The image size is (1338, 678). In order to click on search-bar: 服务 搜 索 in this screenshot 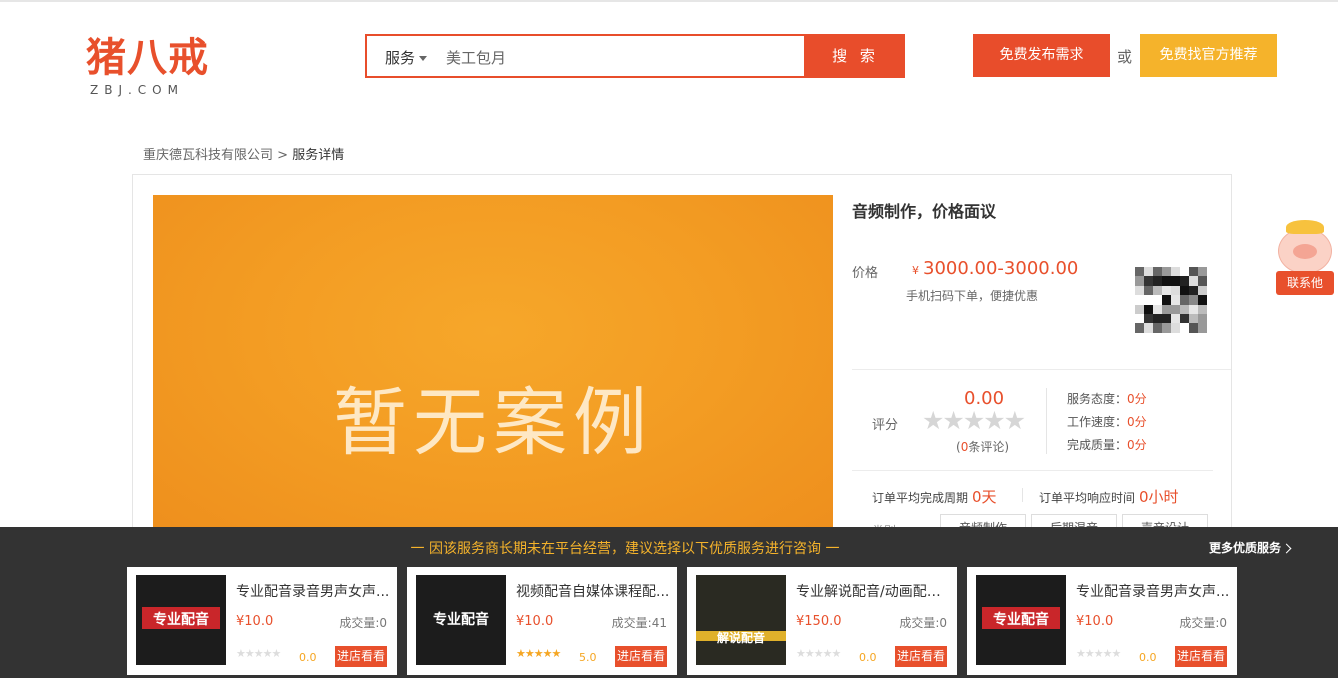, I will do `click(635, 56)`.